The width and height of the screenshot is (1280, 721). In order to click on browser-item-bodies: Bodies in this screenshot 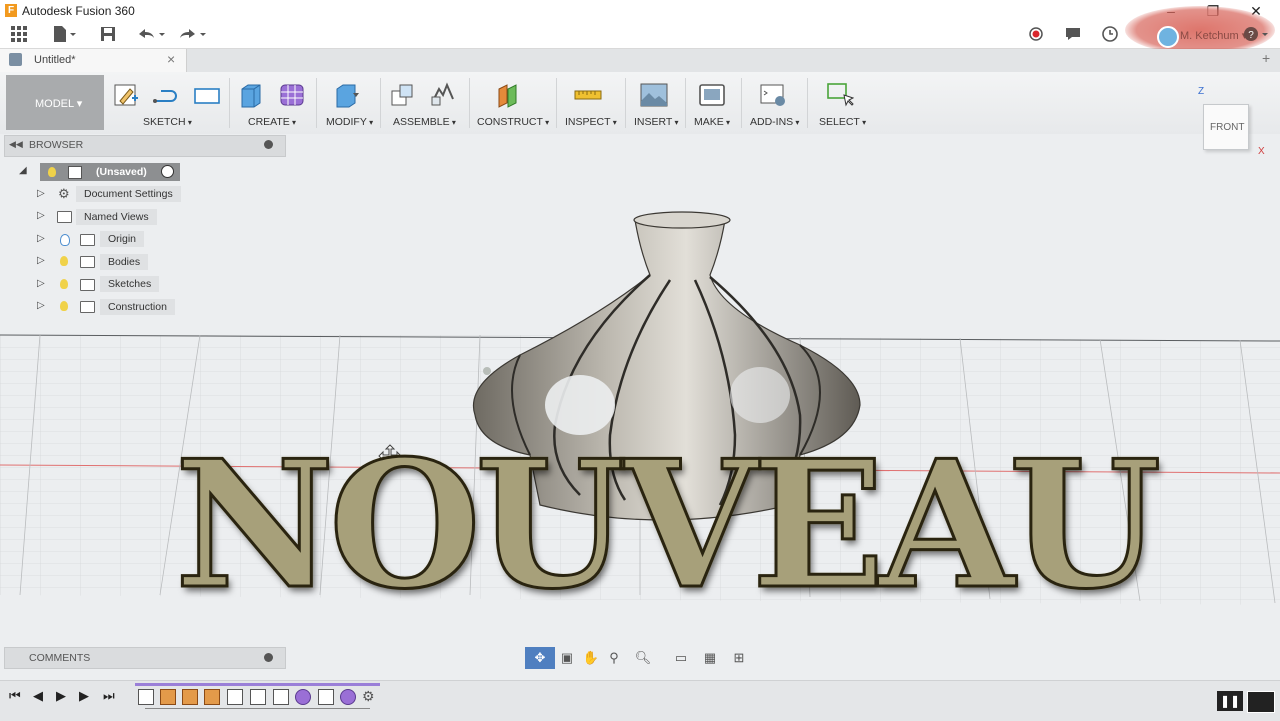, I will do `click(124, 262)`.